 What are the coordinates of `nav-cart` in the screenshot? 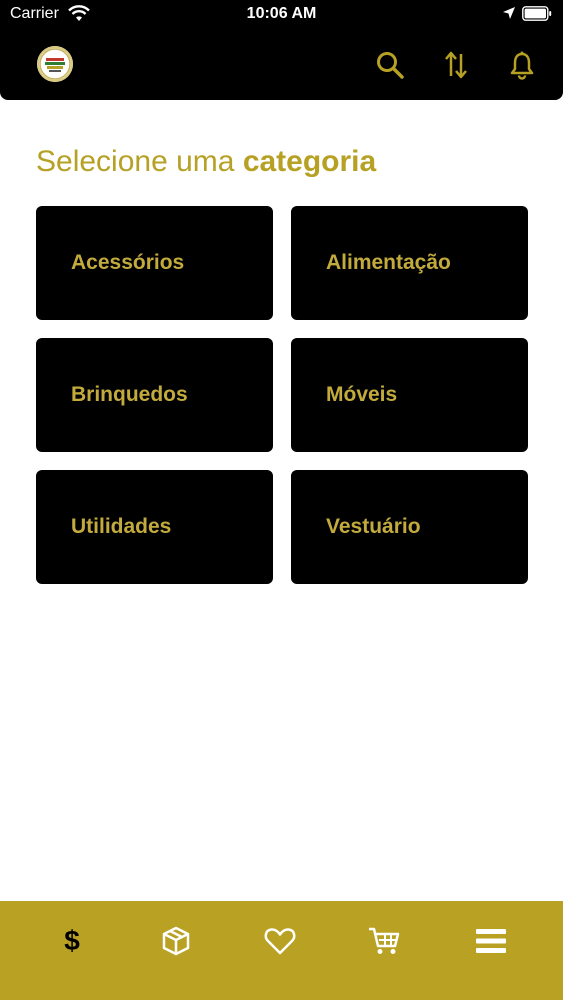 It's located at (384, 941).